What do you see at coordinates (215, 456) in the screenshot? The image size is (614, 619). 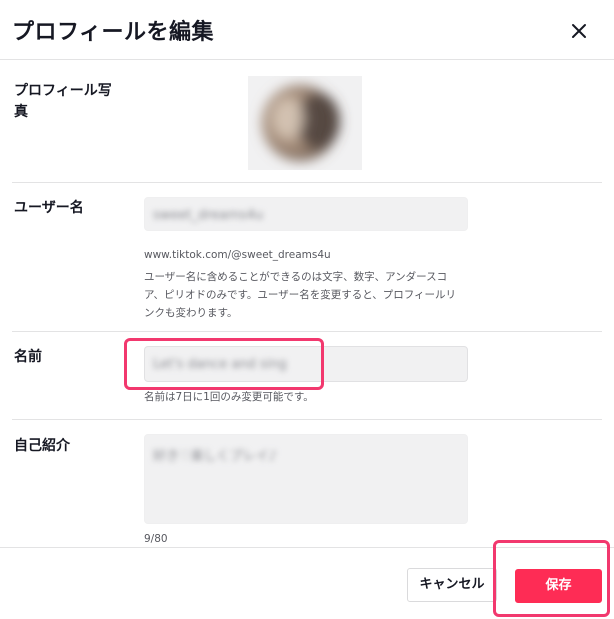 I see `bio-value: 好き♡楽しくプレイ♪` at bounding box center [215, 456].